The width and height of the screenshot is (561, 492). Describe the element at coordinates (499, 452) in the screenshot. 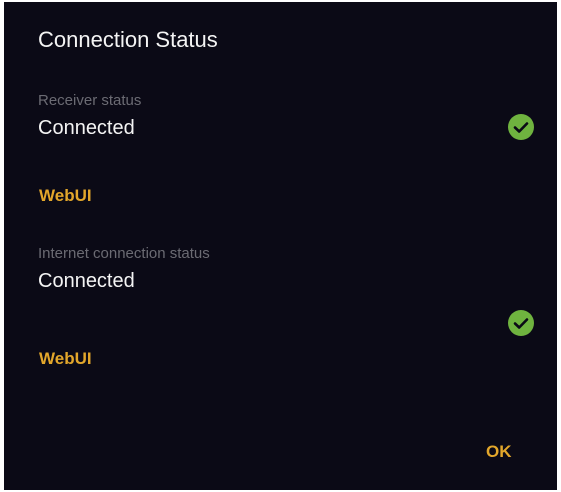

I see `ok-button: OK` at that location.